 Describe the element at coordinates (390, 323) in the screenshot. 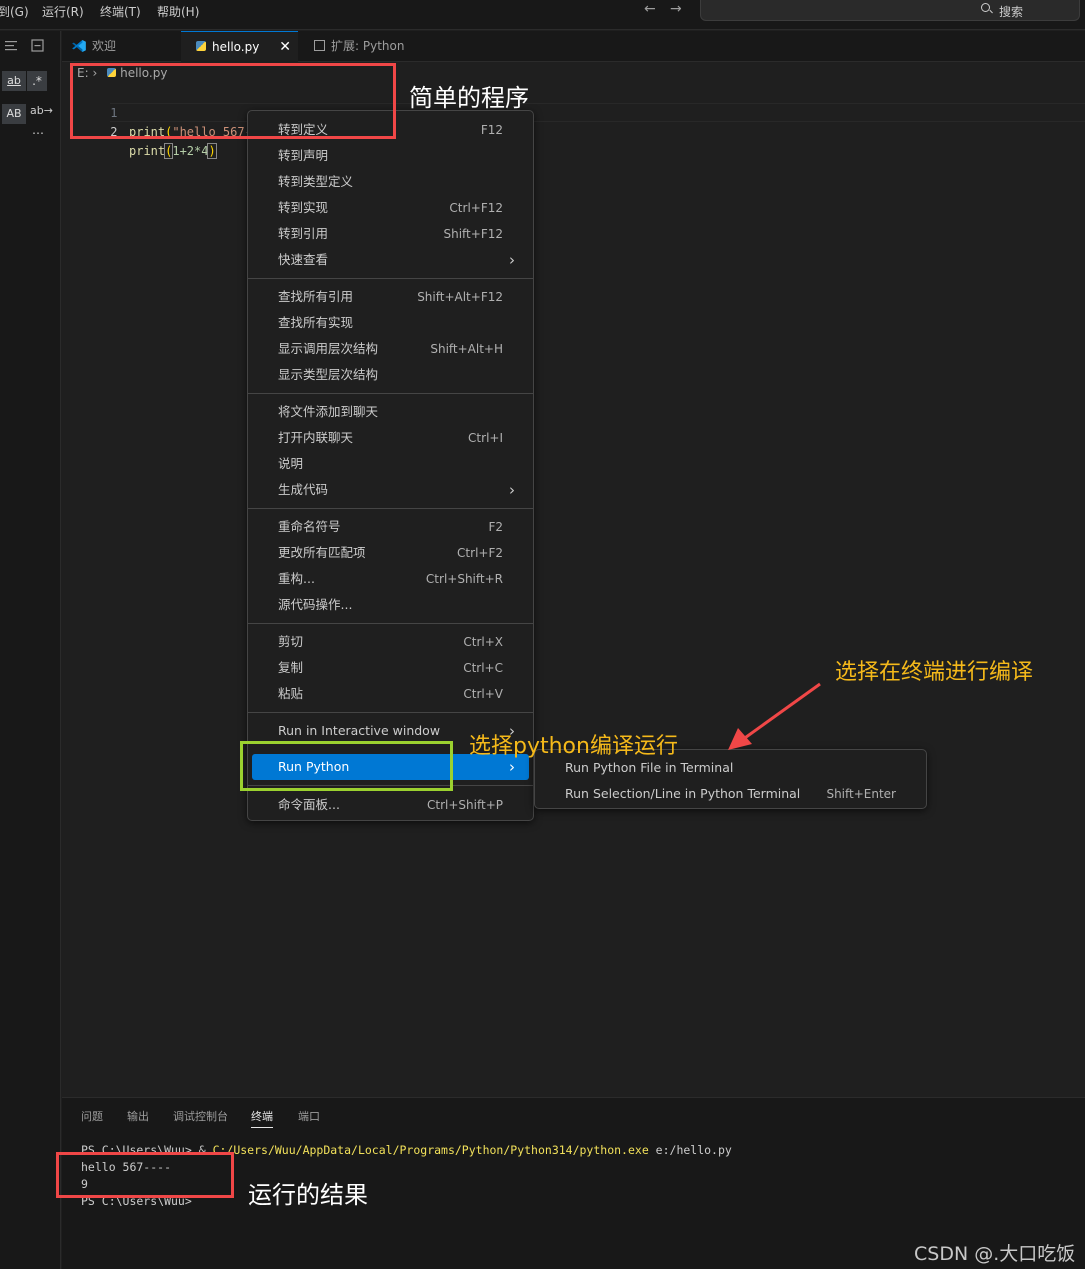

I see `menu-item-find-all-implementations: 查找所有实现` at that location.